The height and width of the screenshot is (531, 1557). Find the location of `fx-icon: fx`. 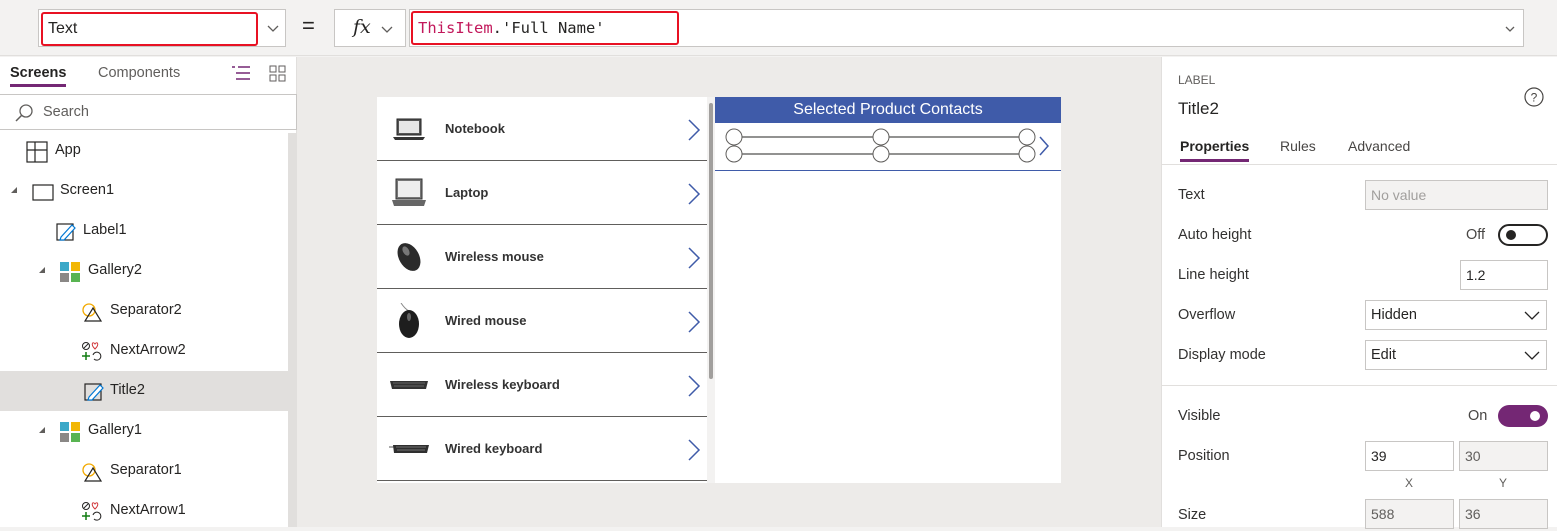

fx-icon: fx is located at coordinates (362, 27).